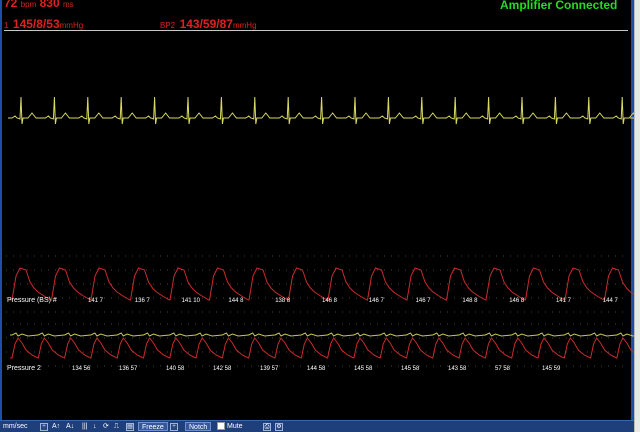  Describe the element at coordinates (269, 369) in the screenshot. I see `beat-value-label: 139 57` at that location.